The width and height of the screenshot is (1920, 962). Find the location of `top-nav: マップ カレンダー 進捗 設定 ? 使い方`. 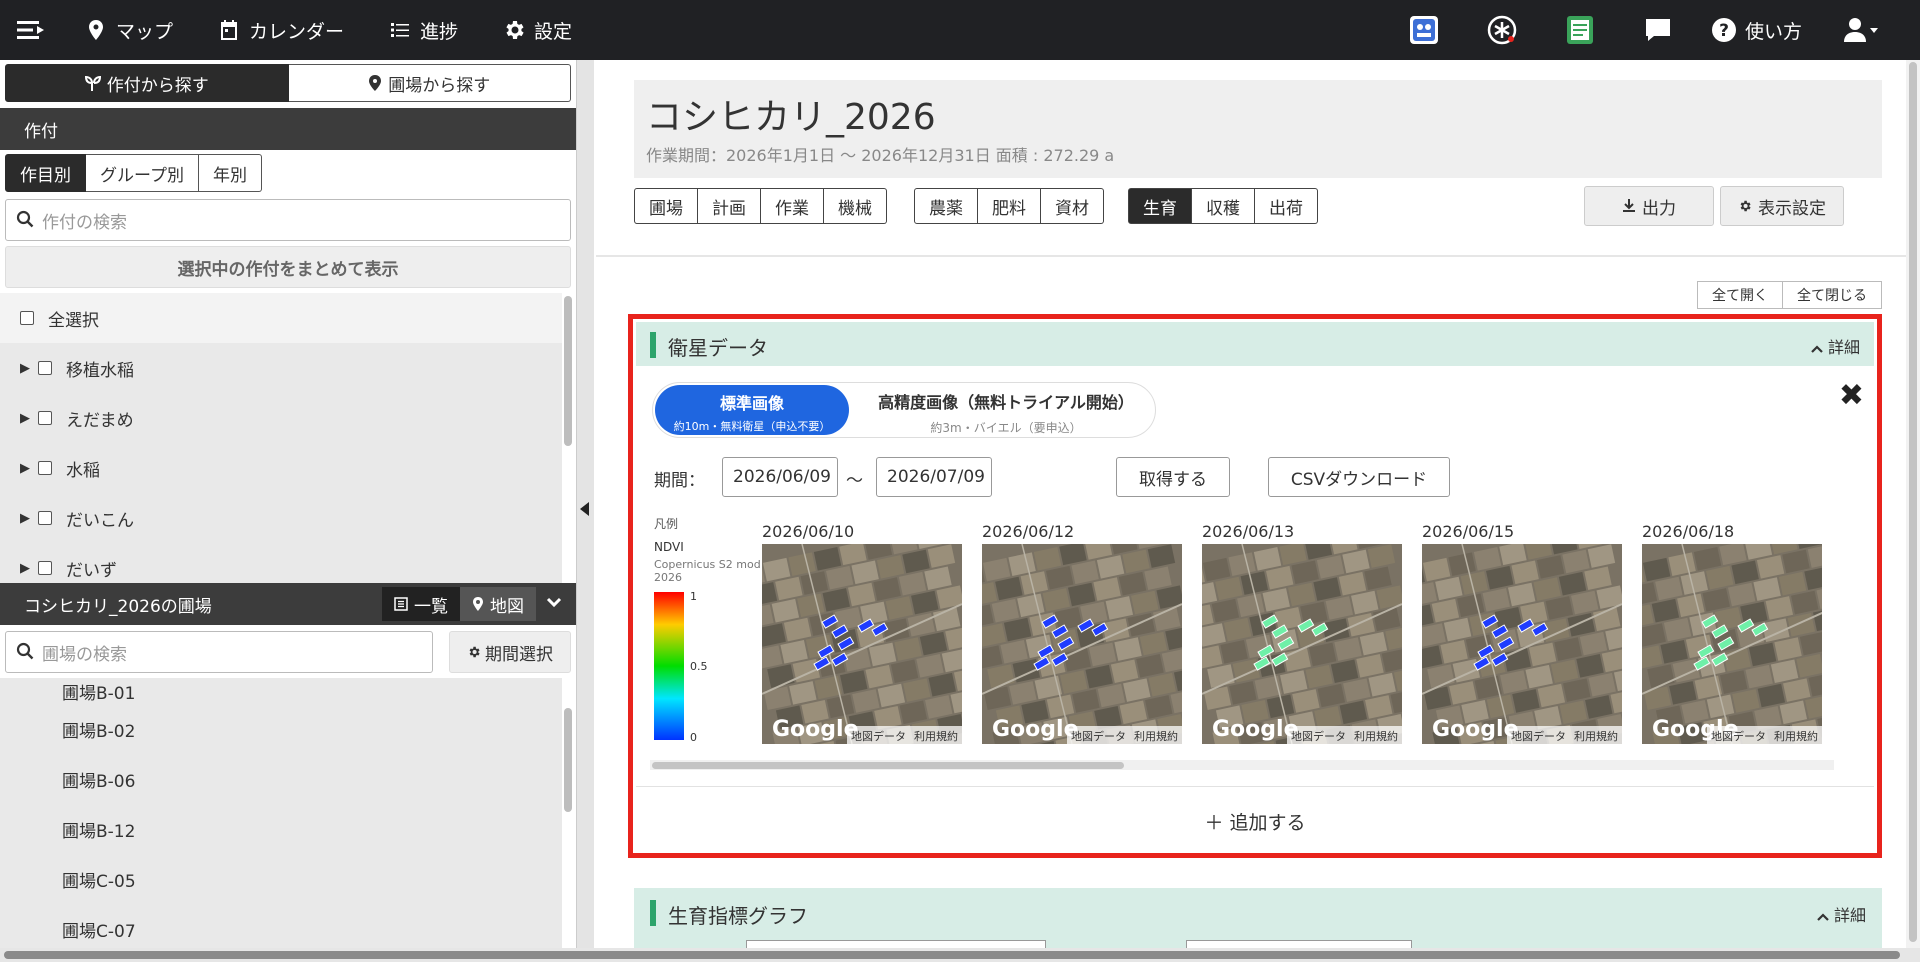

top-nav: マップ カレンダー 進捗 設定 ? 使い方 is located at coordinates (960, 30).